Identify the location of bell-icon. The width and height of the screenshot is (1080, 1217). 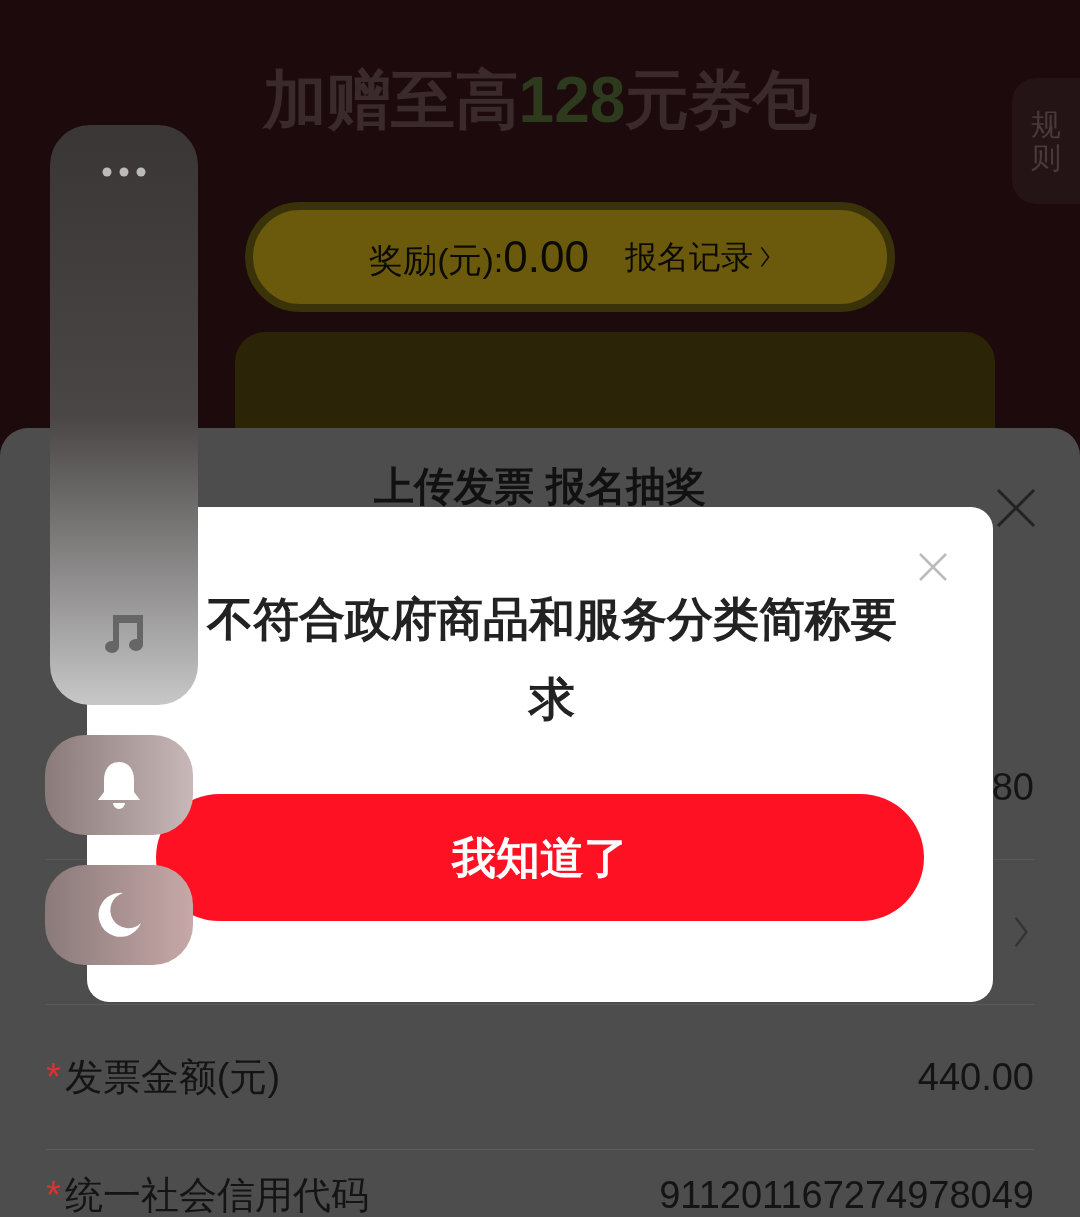
(119, 785).